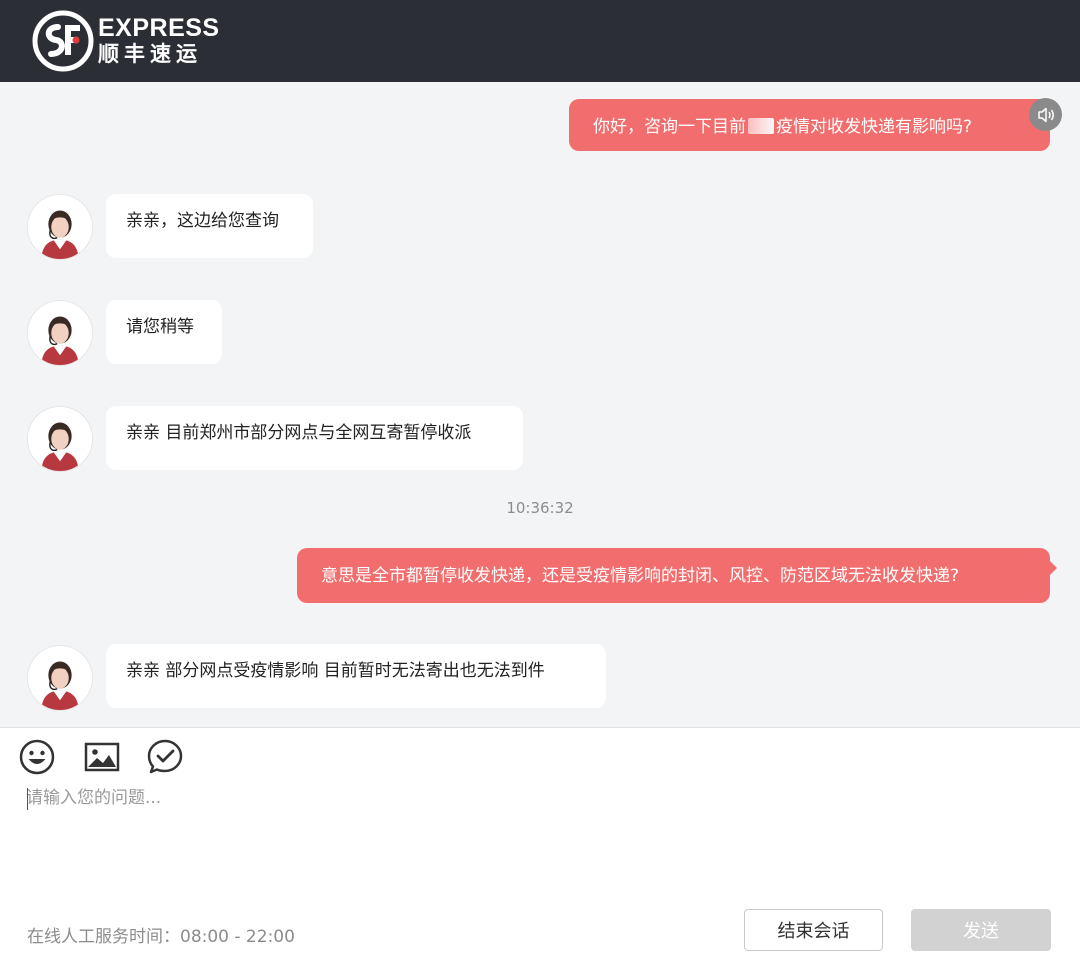  I want to click on user-message: 意思是全市都暂停收发快递，还是受疫情影响的封闭、风控、防范区域无法收发快递?, so click(677, 575).